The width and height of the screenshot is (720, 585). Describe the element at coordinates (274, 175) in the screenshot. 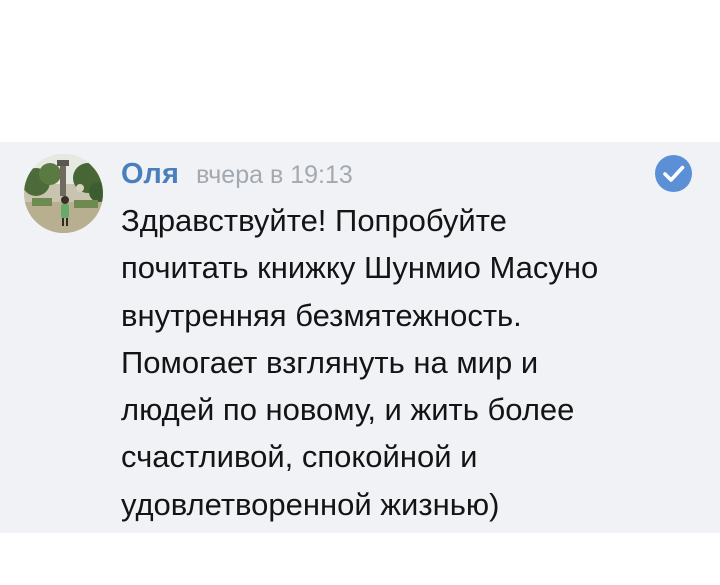

I see `timestamp: вчера в 19:13` at that location.